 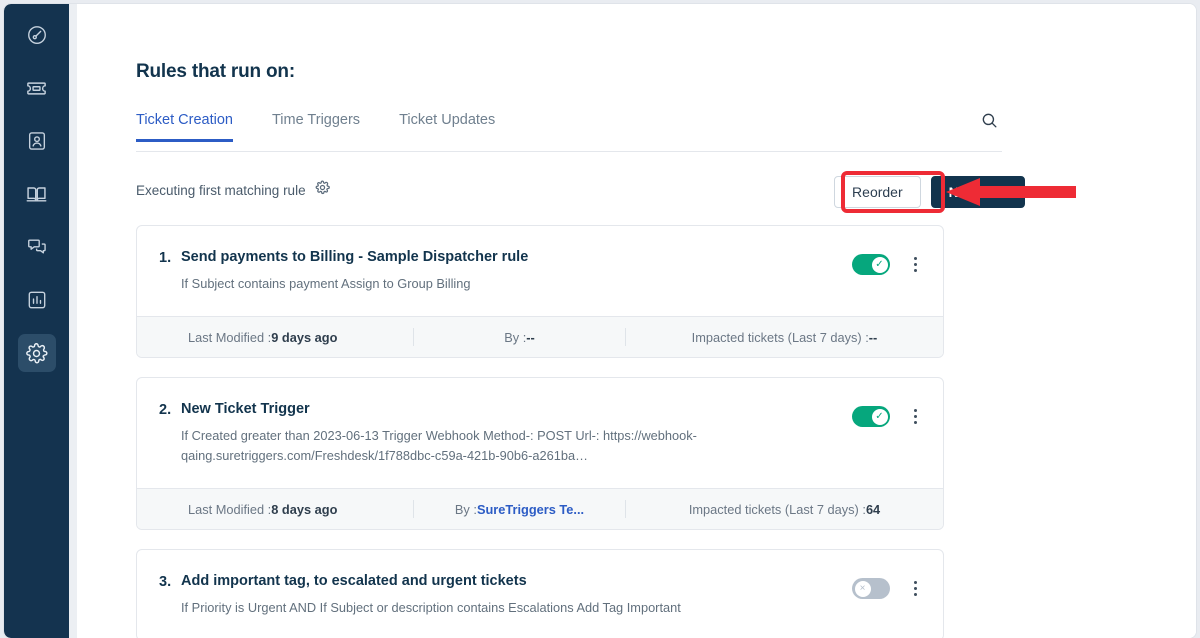 I want to click on sidebar-item-analytics, so click(x=37, y=300).